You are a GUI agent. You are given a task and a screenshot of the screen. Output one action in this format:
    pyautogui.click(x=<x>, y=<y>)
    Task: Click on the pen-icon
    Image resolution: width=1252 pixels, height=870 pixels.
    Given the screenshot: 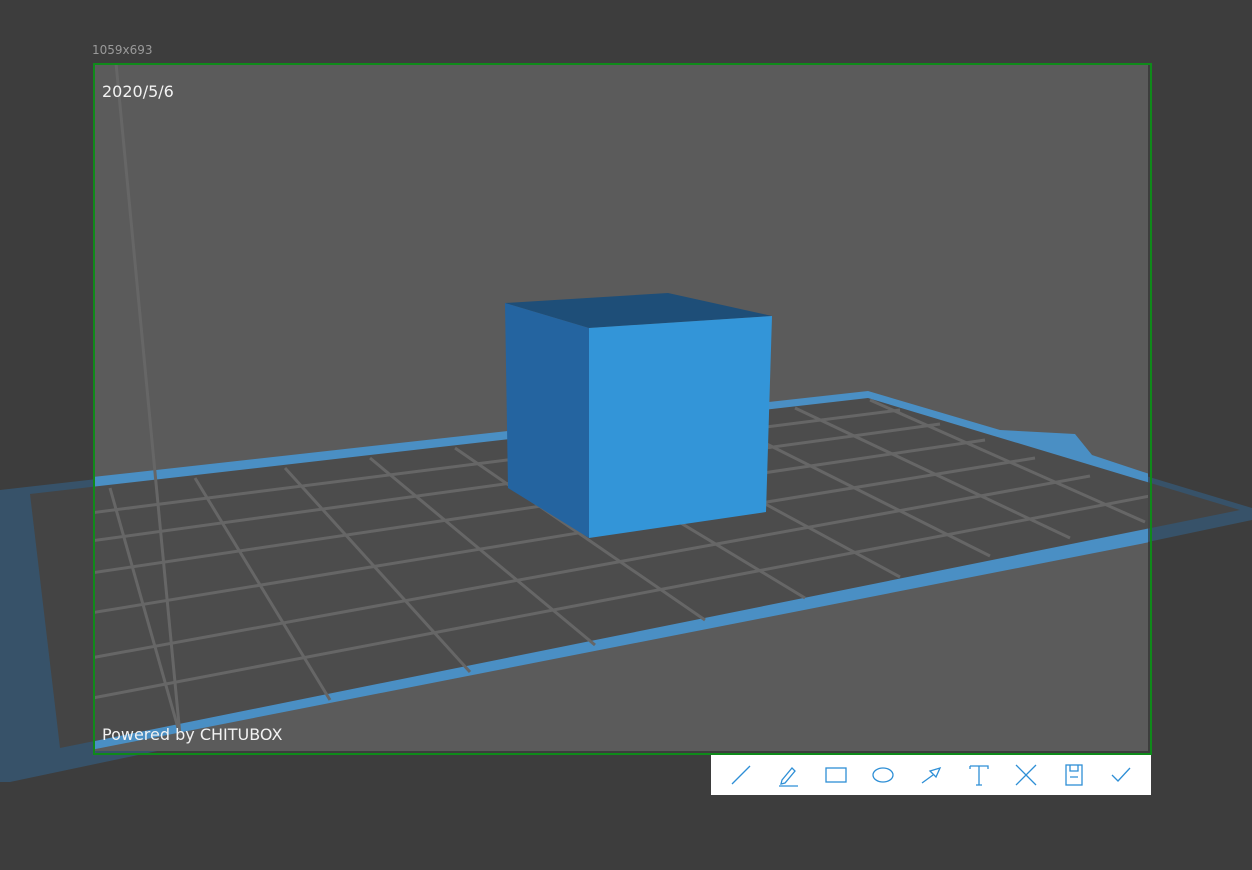 What is the action you would take?
    pyautogui.click(x=789, y=777)
    